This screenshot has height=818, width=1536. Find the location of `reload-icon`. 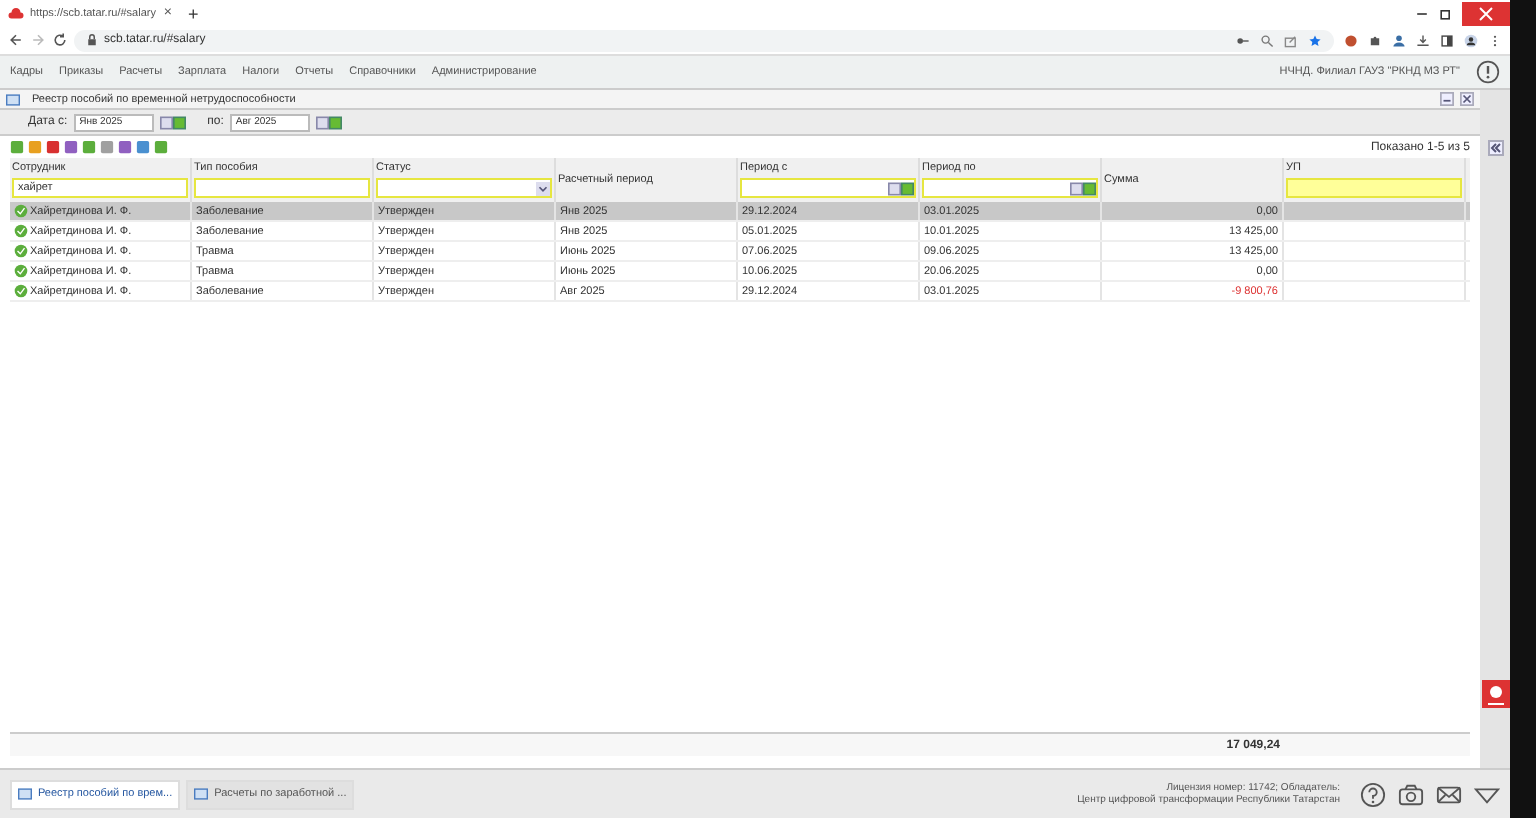

reload-icon is located at coordinates (60, 40).